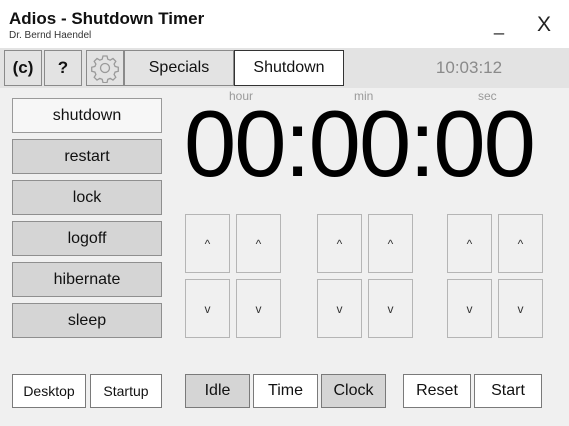 The height and width of the screenshot is (426, 569). Describe the element at coordinates (49, 391) in the screenshot. I see `desktop-button: Desktop` at that location.